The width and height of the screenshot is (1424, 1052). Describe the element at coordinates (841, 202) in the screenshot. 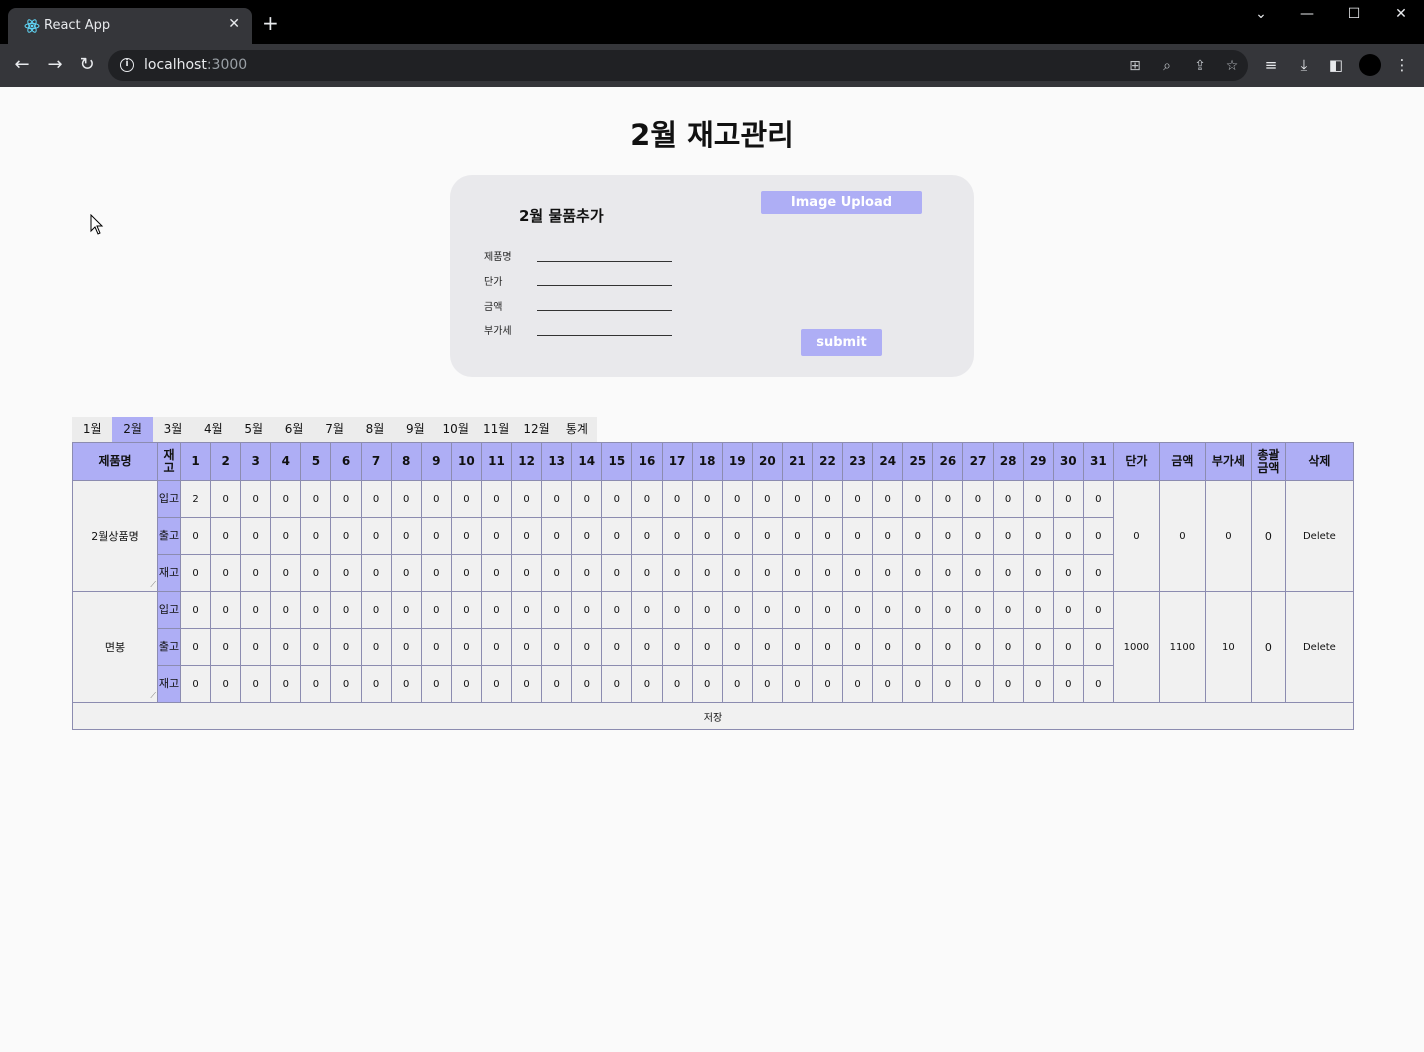

I see `image-upload-button: Image Upload` at that location.